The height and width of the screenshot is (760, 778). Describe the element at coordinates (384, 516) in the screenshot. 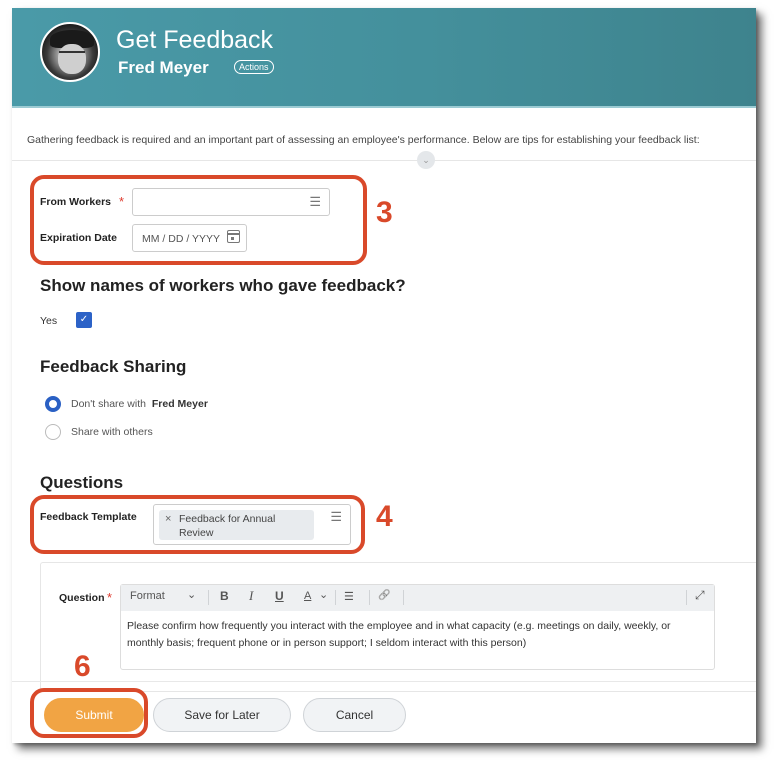

I see `annotation-step-4: 4` at that location.